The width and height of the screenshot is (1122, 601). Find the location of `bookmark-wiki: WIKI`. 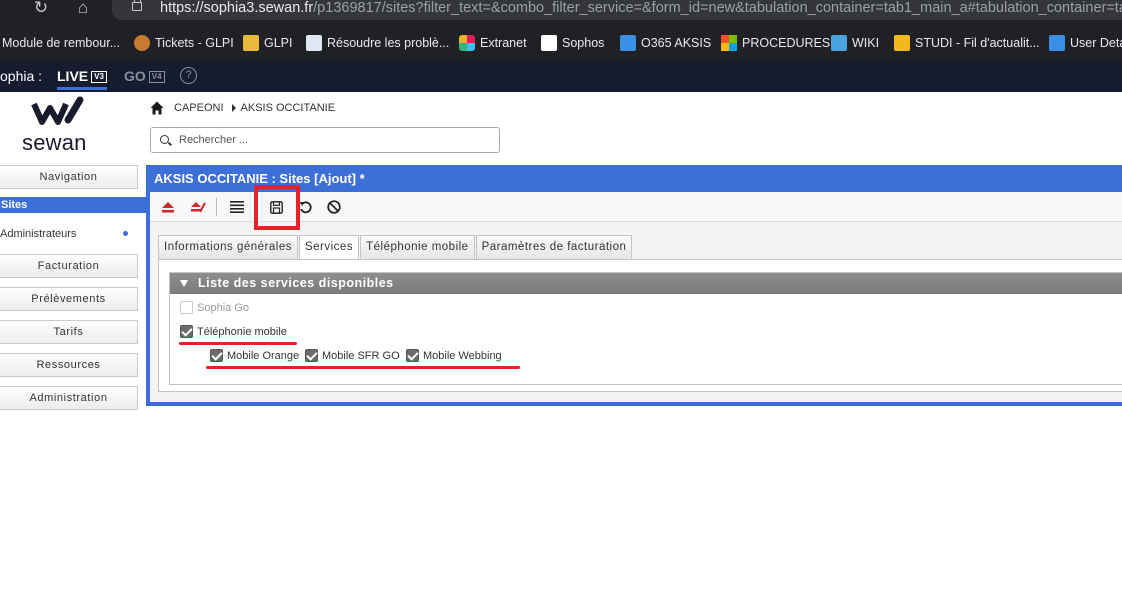

bookmark-wiki: WIKI is located at coordinates (855, 43).